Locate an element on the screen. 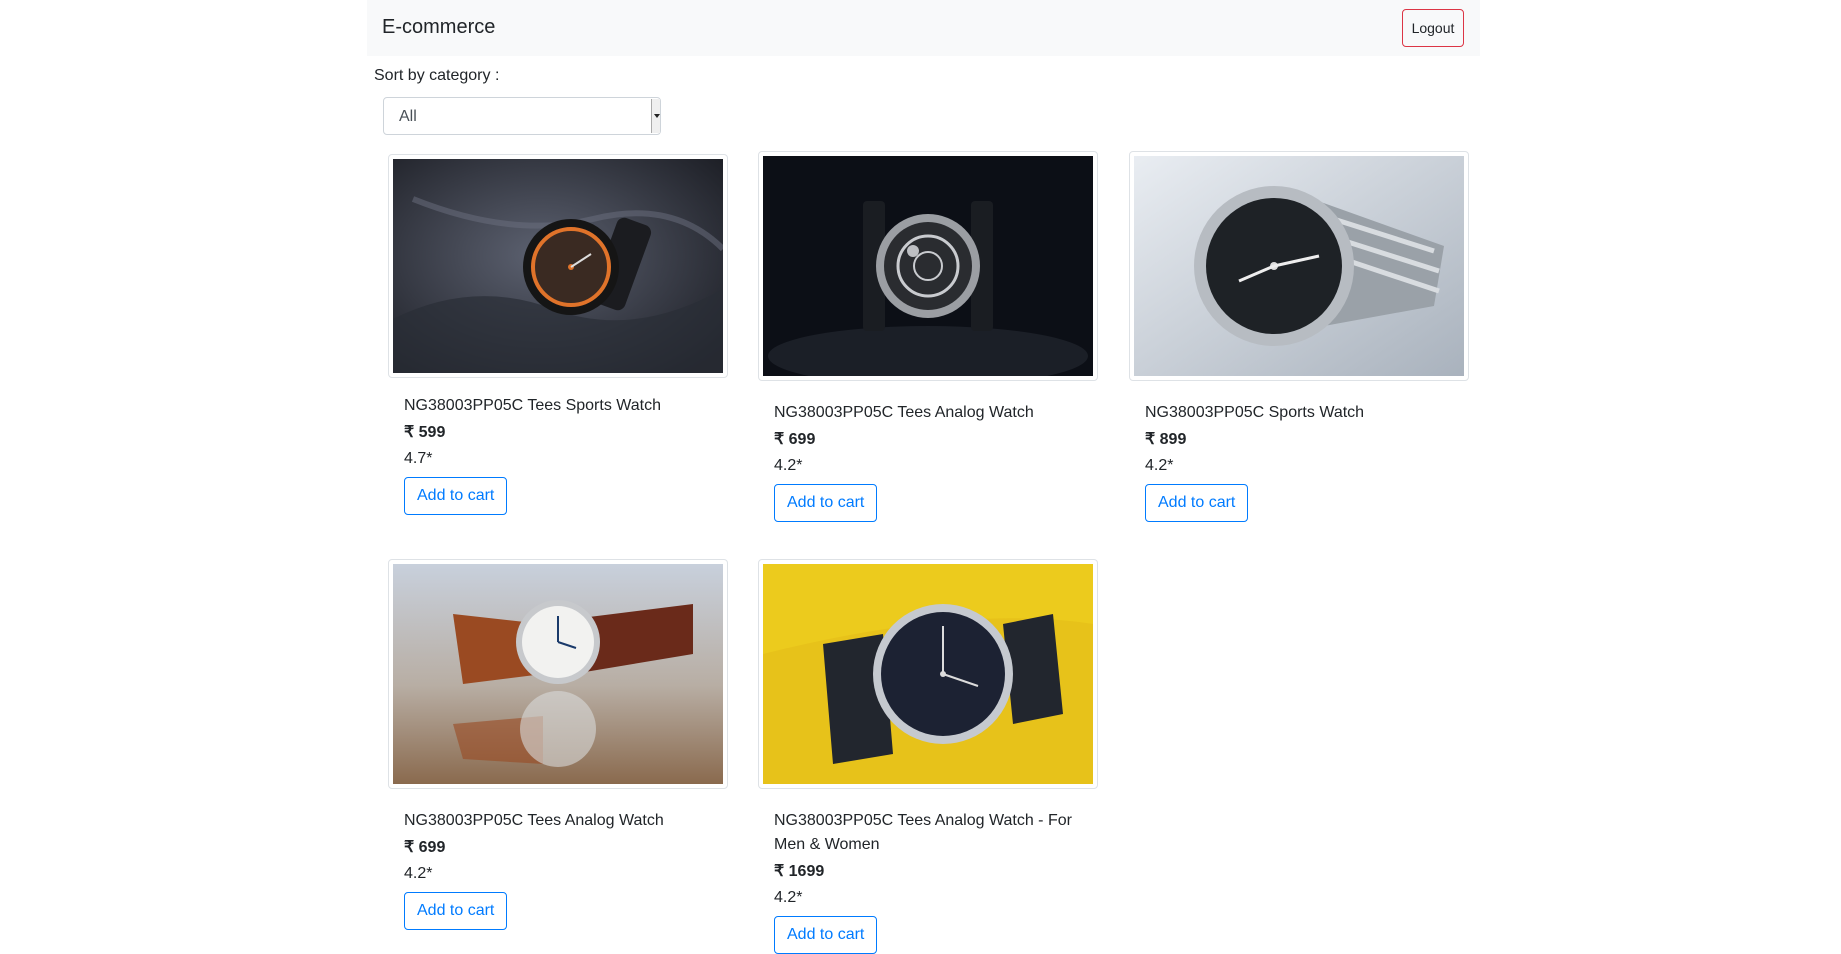 This screenshot has height=954, width=1841. product-price: ₹ 899 is located at coordinates (1165, 439).